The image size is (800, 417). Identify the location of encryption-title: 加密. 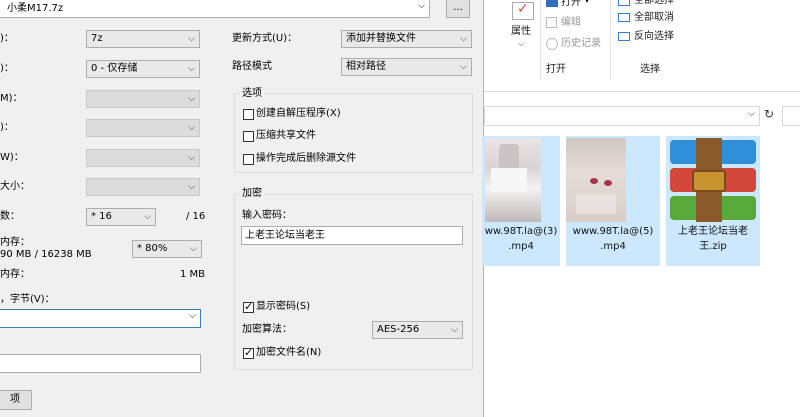
(252, 194).